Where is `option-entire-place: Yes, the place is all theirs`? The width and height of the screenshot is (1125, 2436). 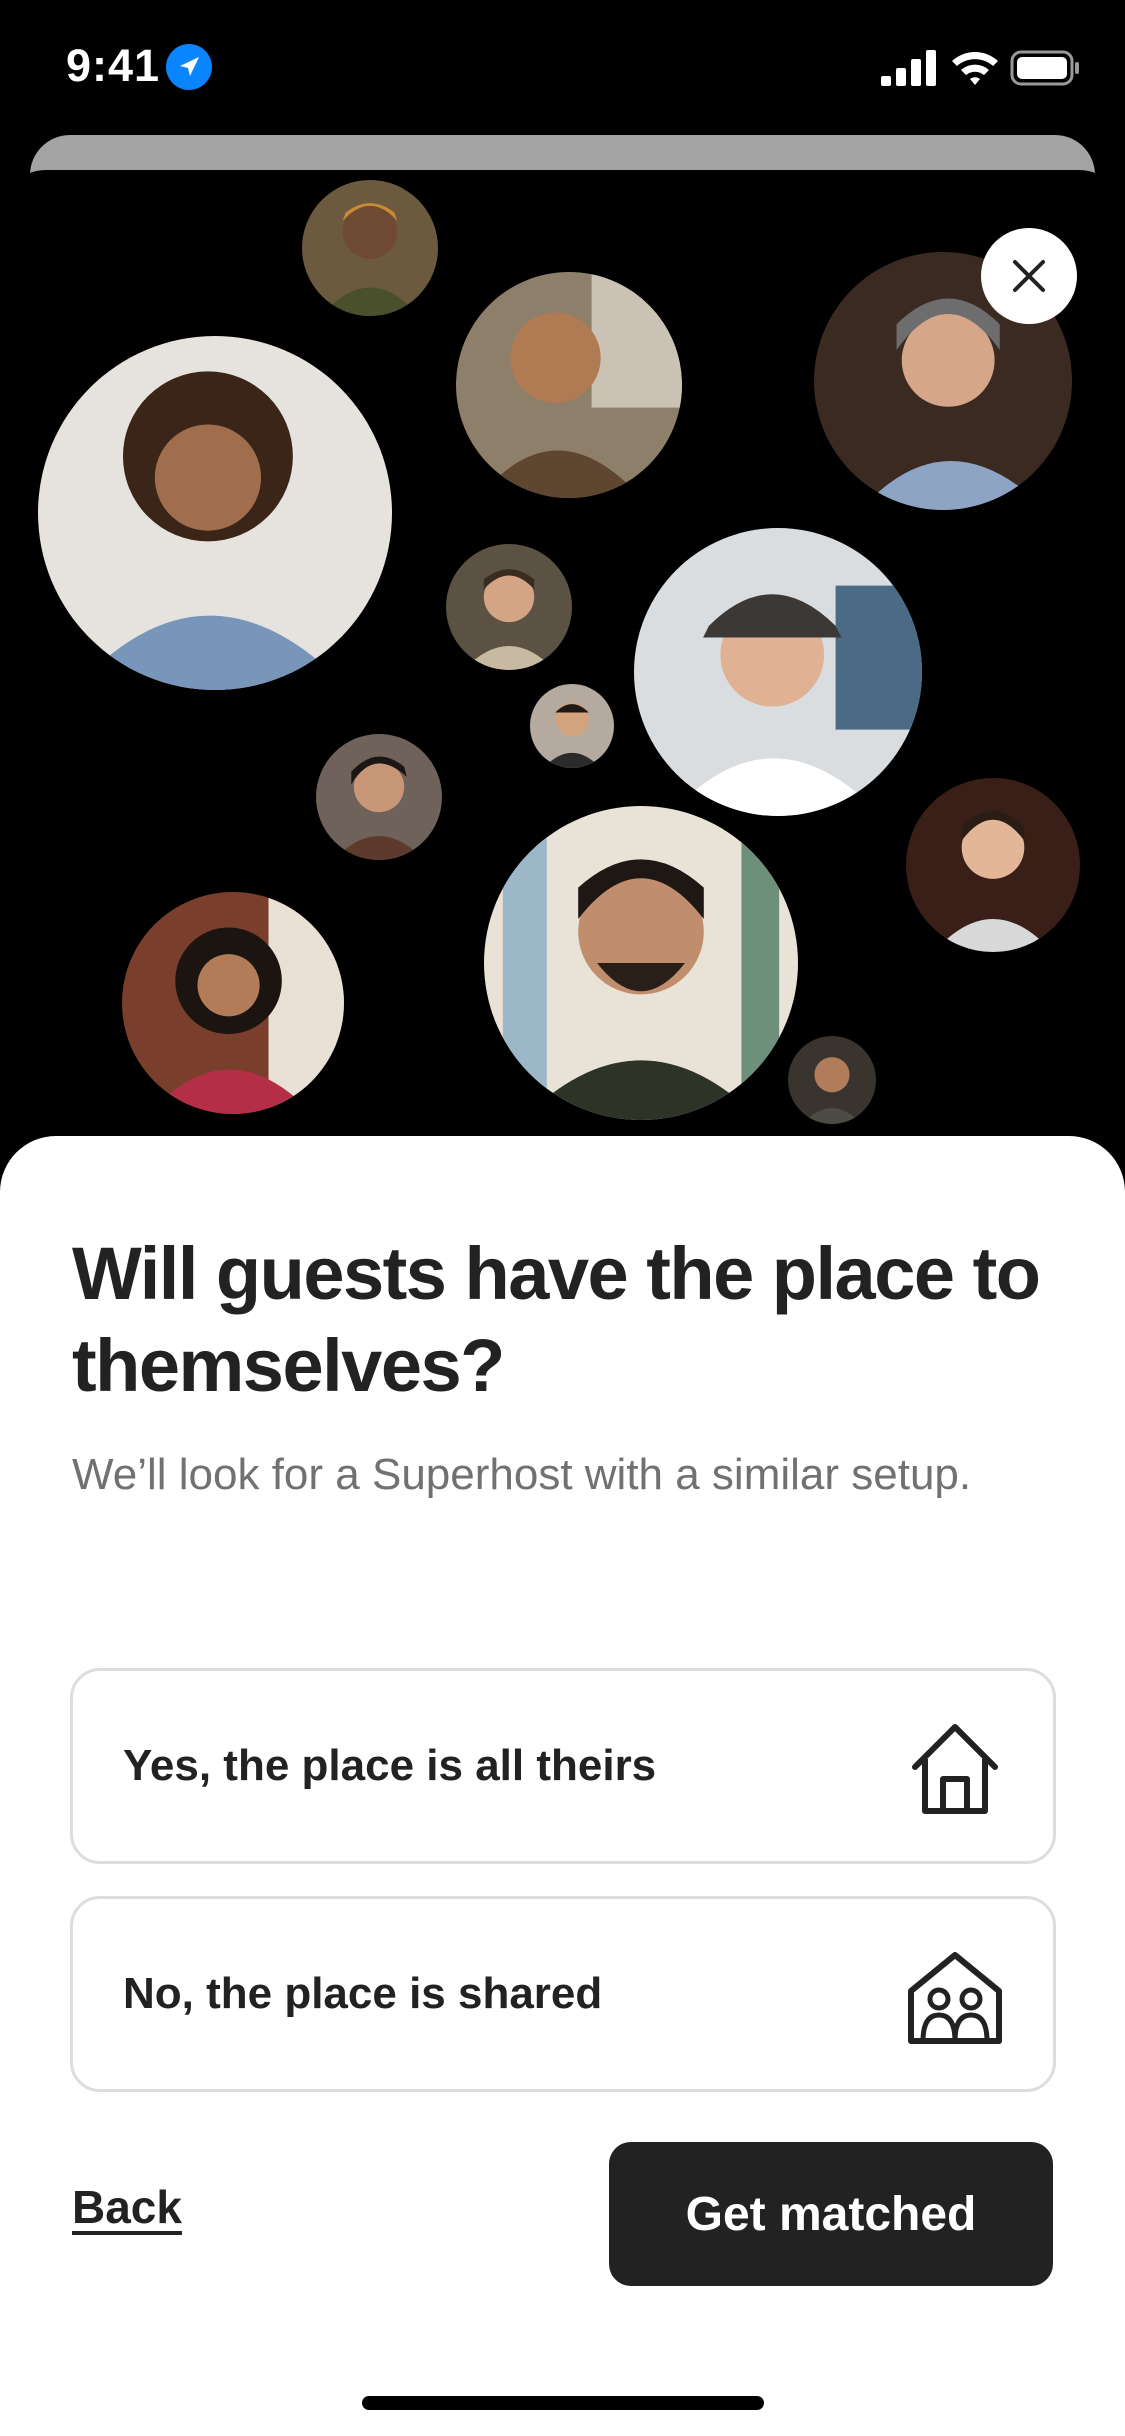 option-entire-place: Yes, the place is all theirs is located at coordinates (563, 1766).